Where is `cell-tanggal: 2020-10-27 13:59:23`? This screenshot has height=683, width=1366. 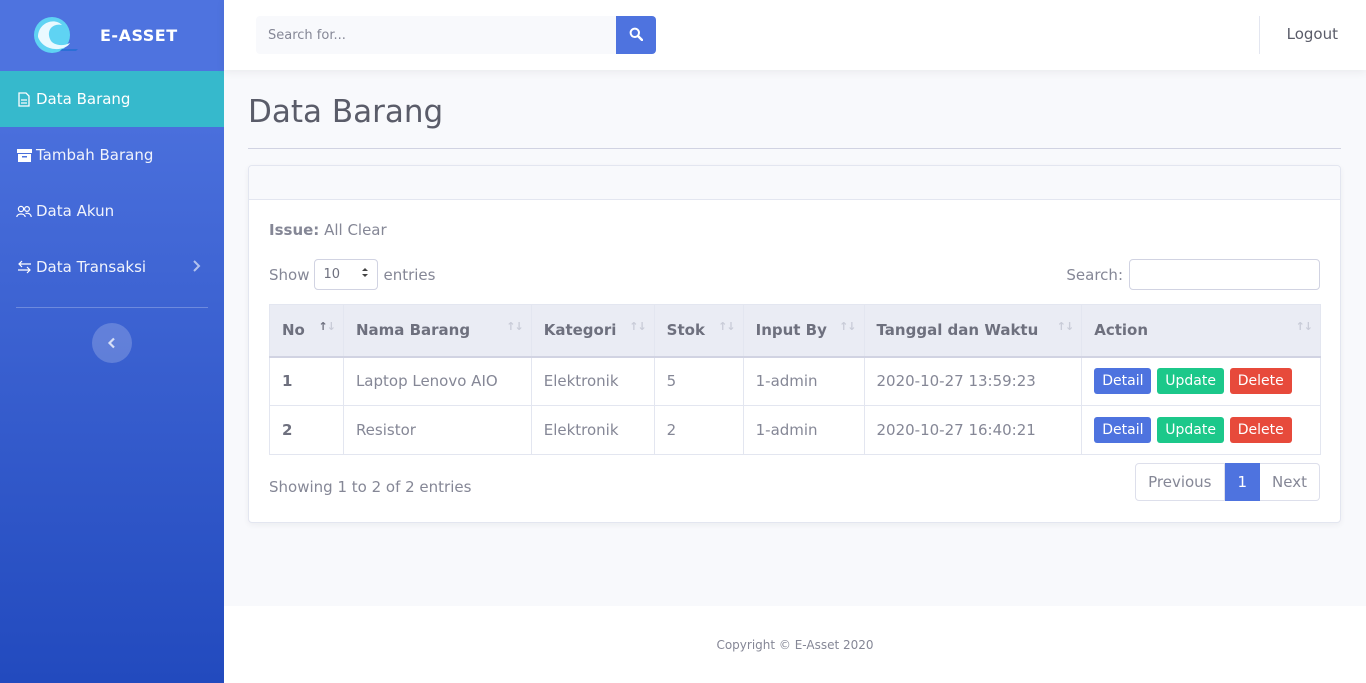 cell-tanggal: 2020-10-27 13:59:23 is located at coordinates (973, 381).